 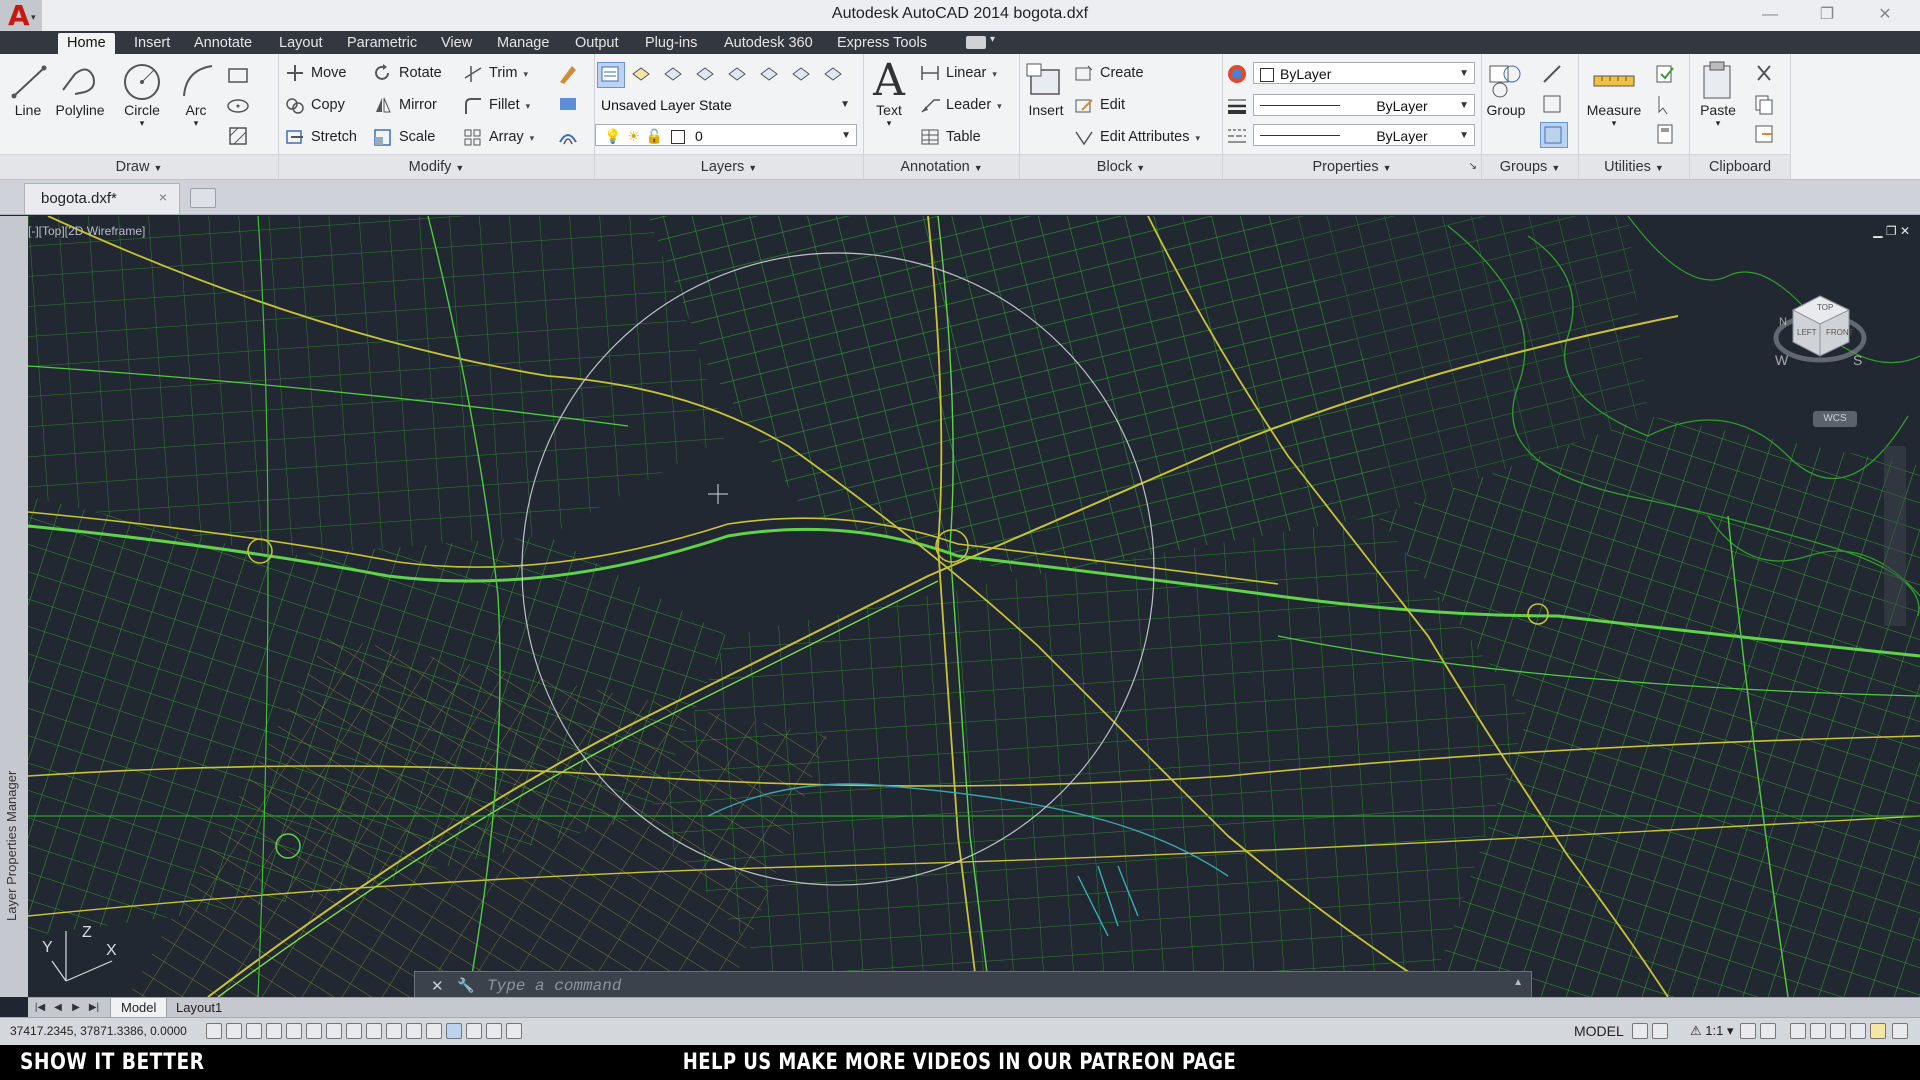 I want to click on minimize-icon: ▁, so click(x=1877, y=231).